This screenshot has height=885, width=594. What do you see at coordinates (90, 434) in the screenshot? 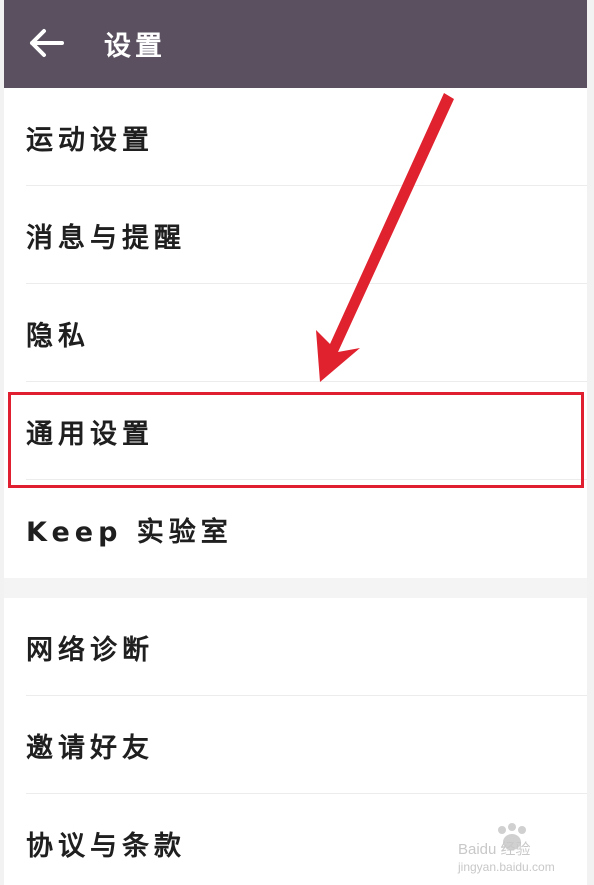
I see `menu-item-label: 通用设置` at bounding box center [90, 434].